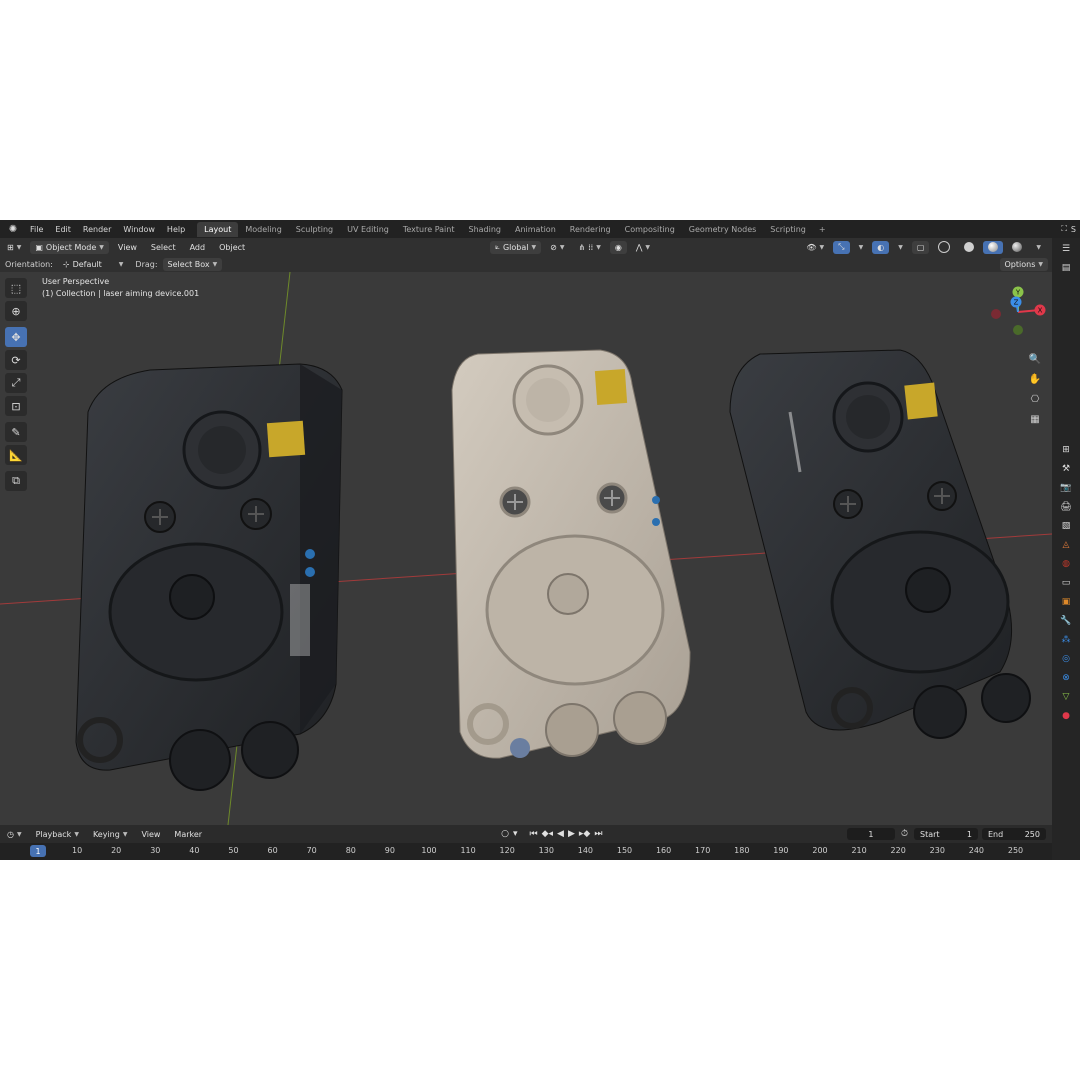 The image size is (1080, 1080). What do you see at coordinates (722, 229) in the screenshot?
I see `tab-geometry-nodes: Geometry Nodes` at bounding box center [722, 229].